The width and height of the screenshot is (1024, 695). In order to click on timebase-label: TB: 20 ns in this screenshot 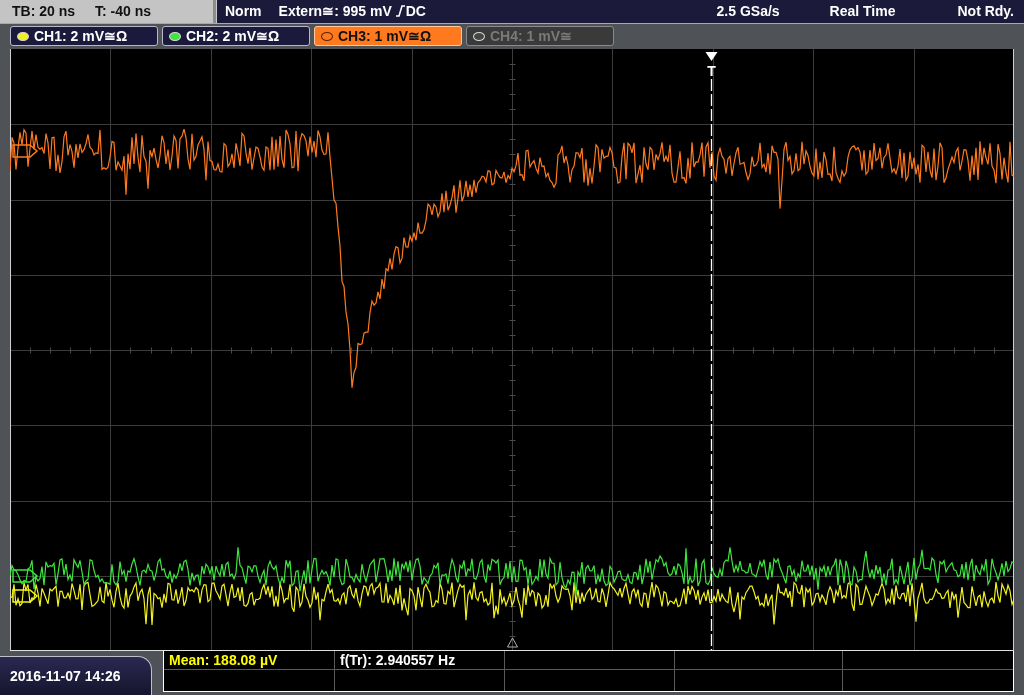, I will do `click(43, 11)`.